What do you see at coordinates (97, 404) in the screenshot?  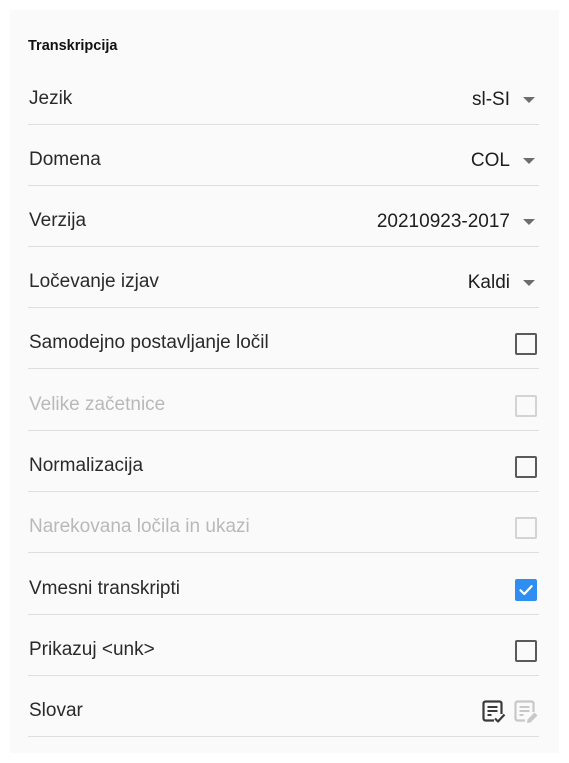 I see `capitalization-label: Velike začetnice` at bounding box center [97, 404].